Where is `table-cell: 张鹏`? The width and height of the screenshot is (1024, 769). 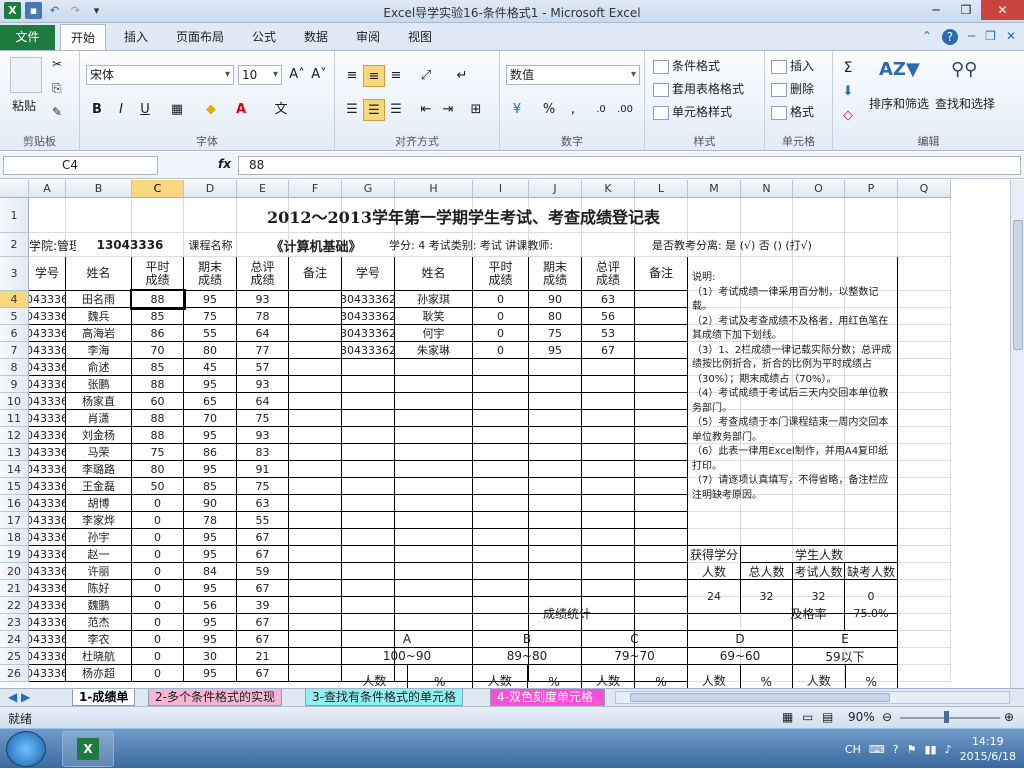 table-cell: 张鹏 is located at coordinates (99, 384).